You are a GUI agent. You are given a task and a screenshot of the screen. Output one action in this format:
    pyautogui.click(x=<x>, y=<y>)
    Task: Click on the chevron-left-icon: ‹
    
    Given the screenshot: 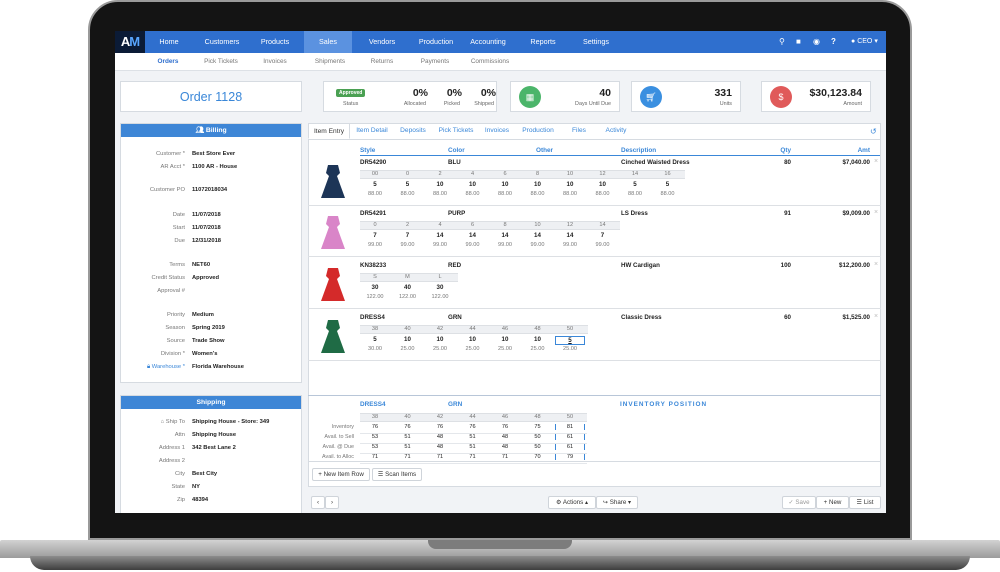 What is the action you would take?
    pyautogui.click(x=318, y=502)
    